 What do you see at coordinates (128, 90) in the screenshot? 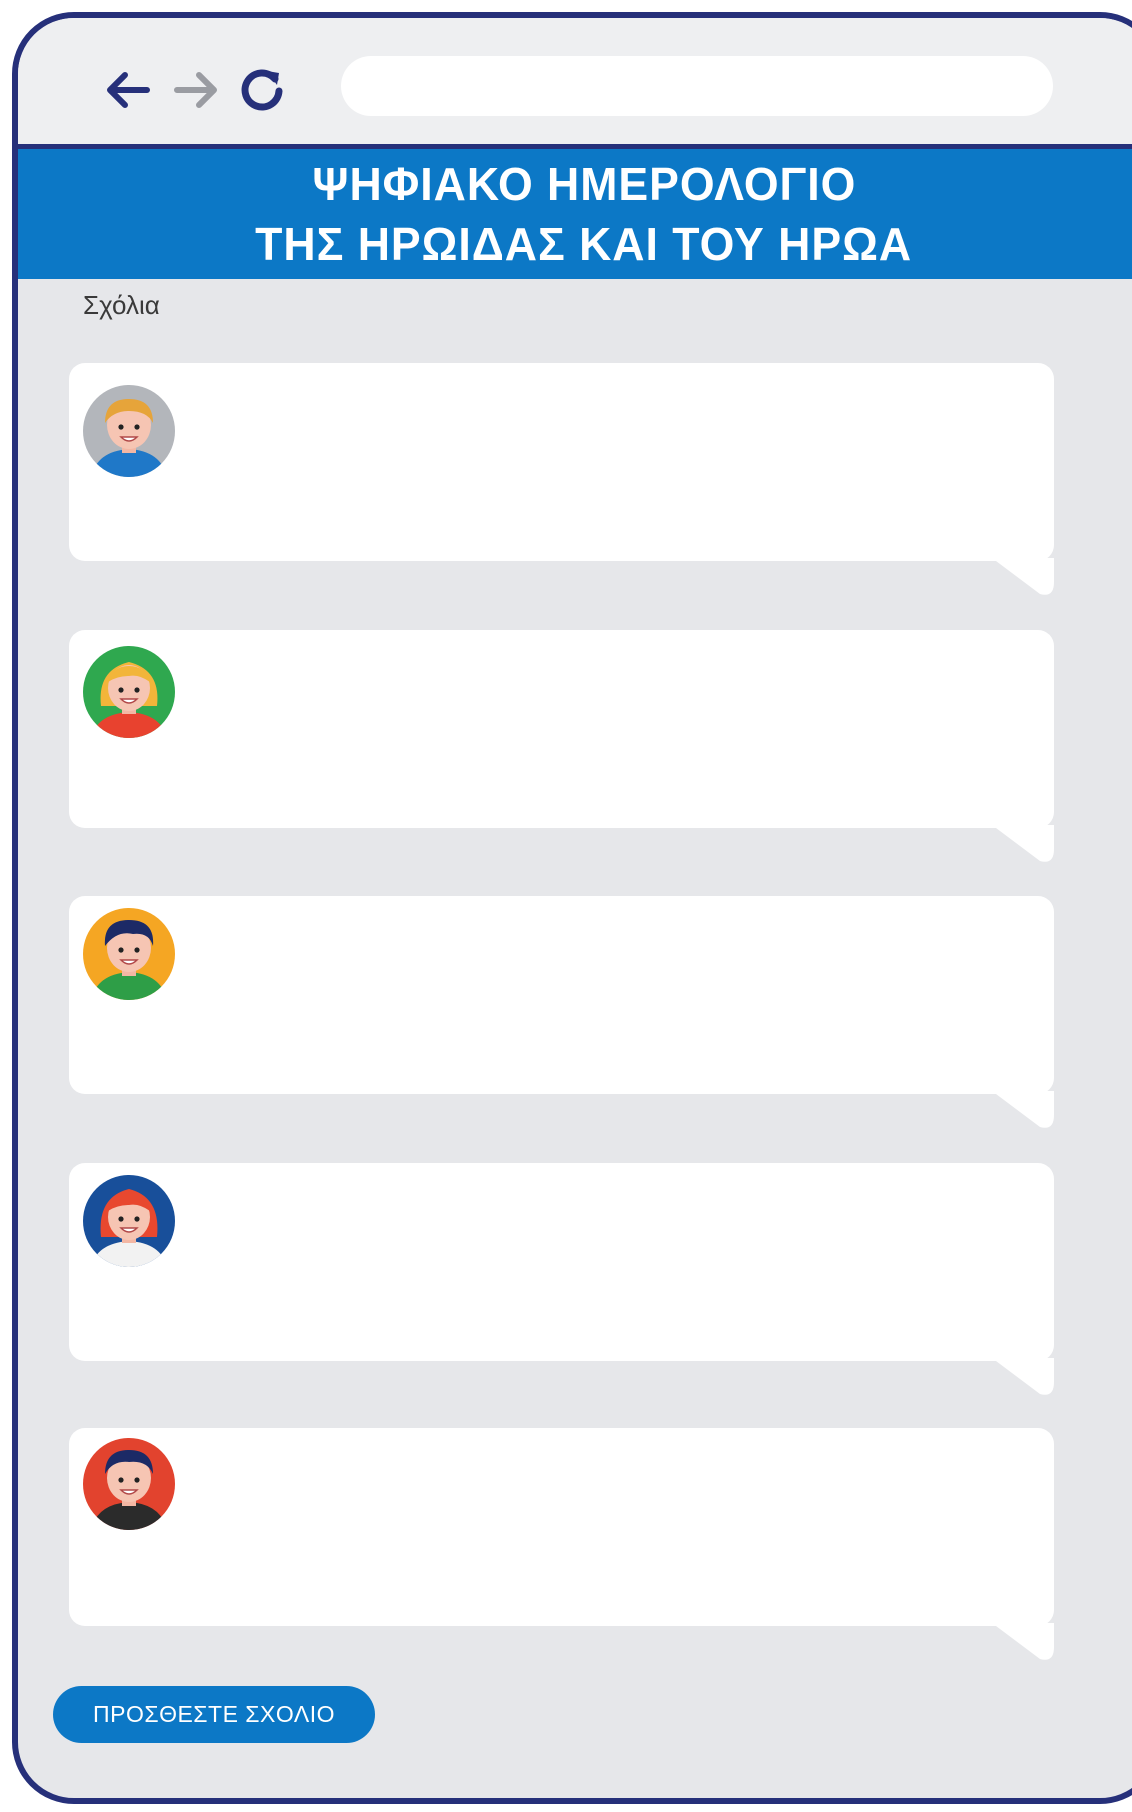
I see `back-arrow-icon` at bounding box center [128, 90].